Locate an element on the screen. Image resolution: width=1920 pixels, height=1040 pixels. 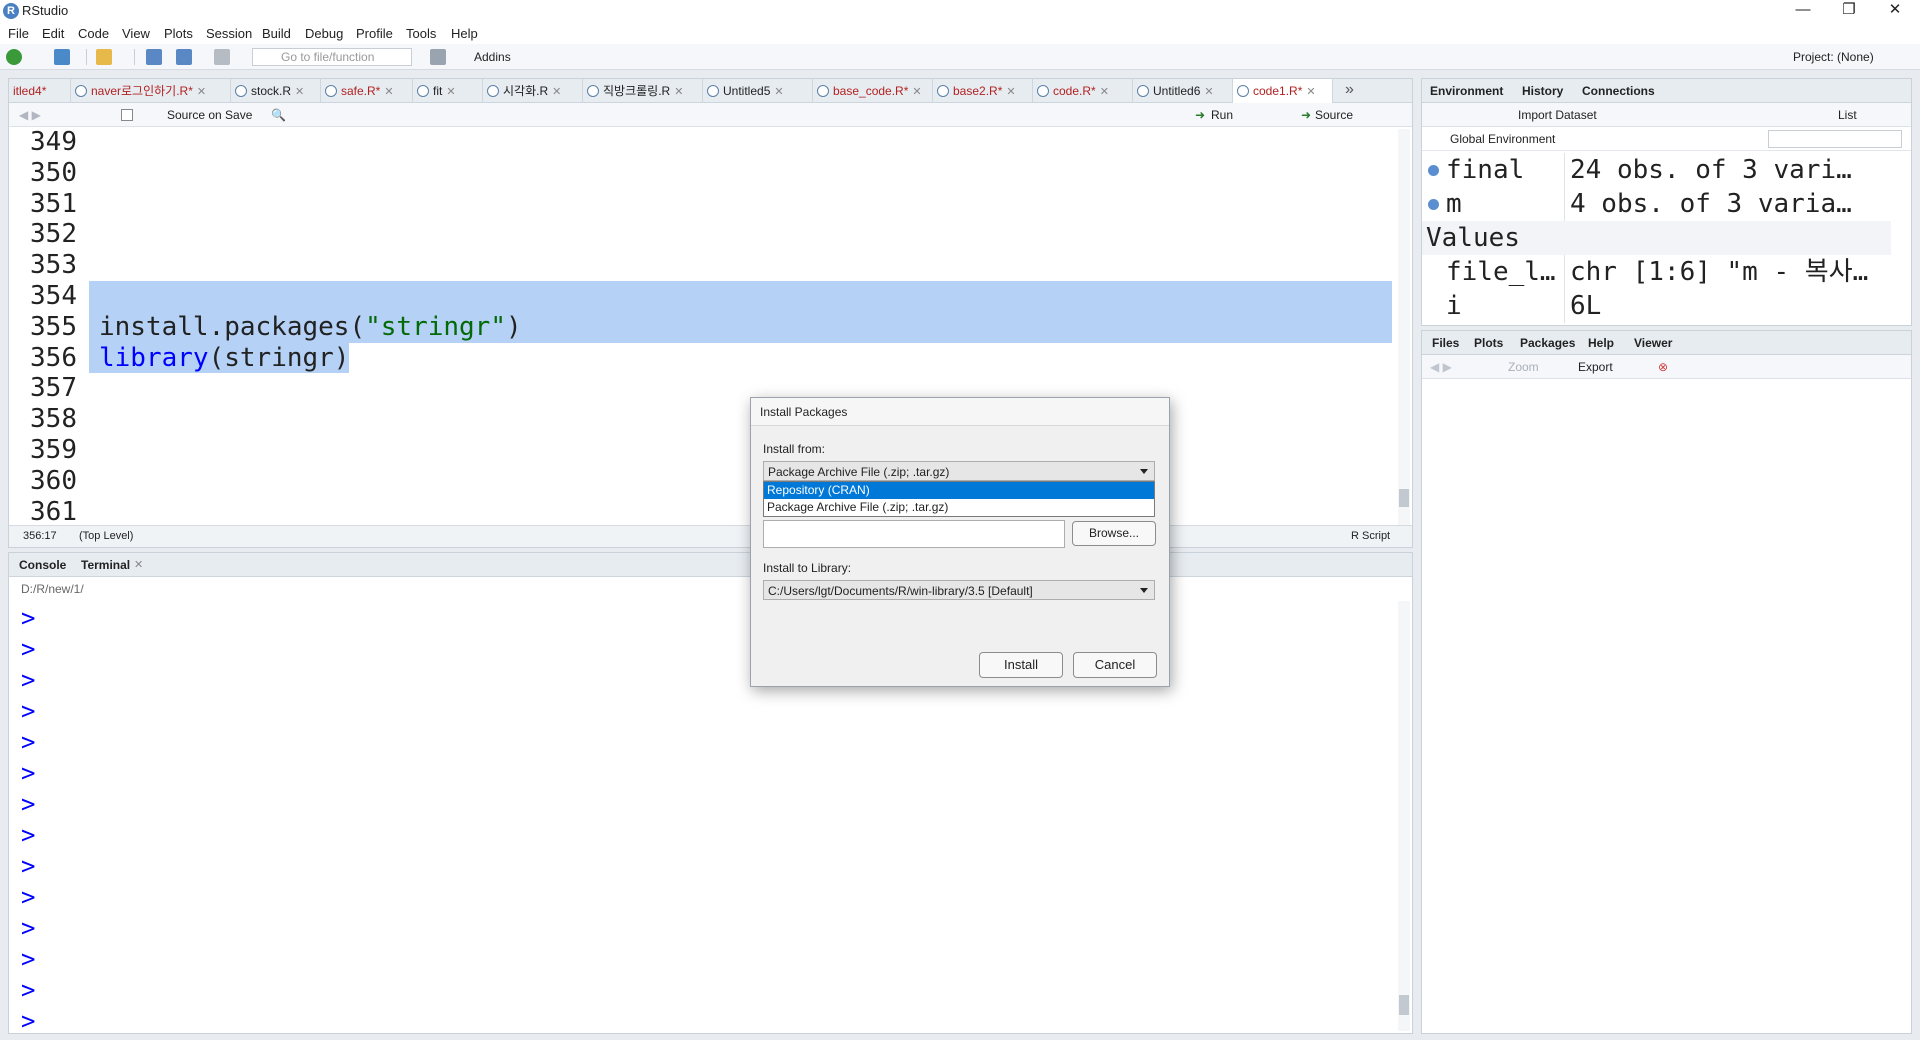
editor-tab: Untitled5 ✕ is located at coordinates (758, 91).